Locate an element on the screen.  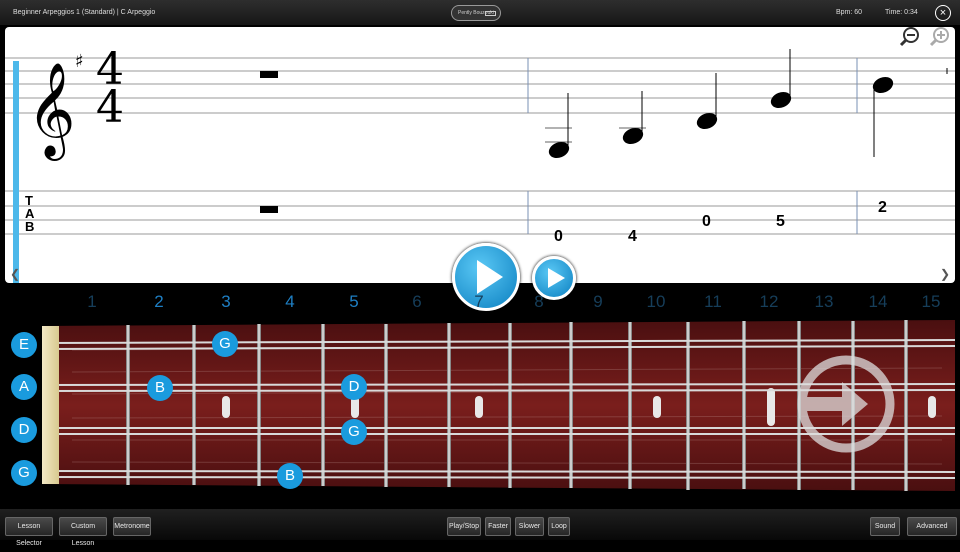
fret-number-row: 1 2 3 4 5 6 7 8 9 10 11 12 13 14 15 is located at coordinates (480, 304).